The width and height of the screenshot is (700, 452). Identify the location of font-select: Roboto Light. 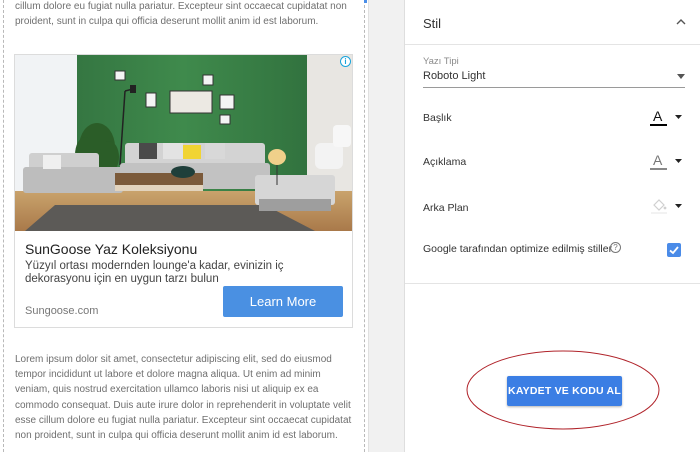
(554, 78).